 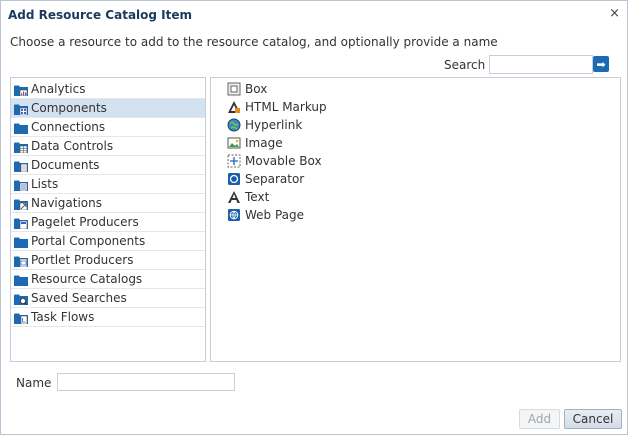 I want to click on resource-item-web-page: Web Page, so click(x=423, y=215).